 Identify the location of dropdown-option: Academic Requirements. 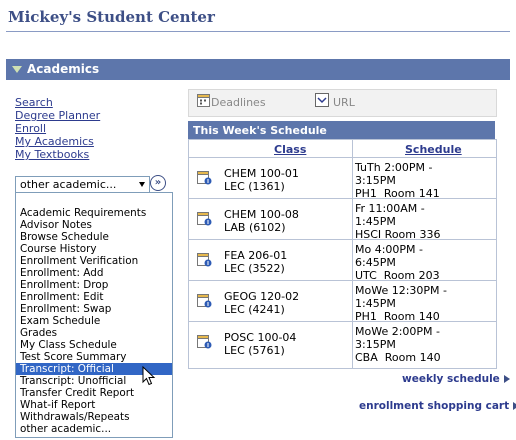
(94, 213).